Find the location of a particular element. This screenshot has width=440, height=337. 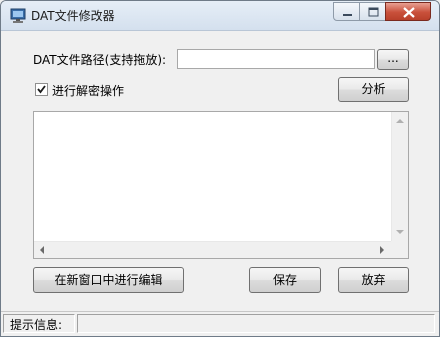

save-button: 保存 is located at coordinates (285, 280).